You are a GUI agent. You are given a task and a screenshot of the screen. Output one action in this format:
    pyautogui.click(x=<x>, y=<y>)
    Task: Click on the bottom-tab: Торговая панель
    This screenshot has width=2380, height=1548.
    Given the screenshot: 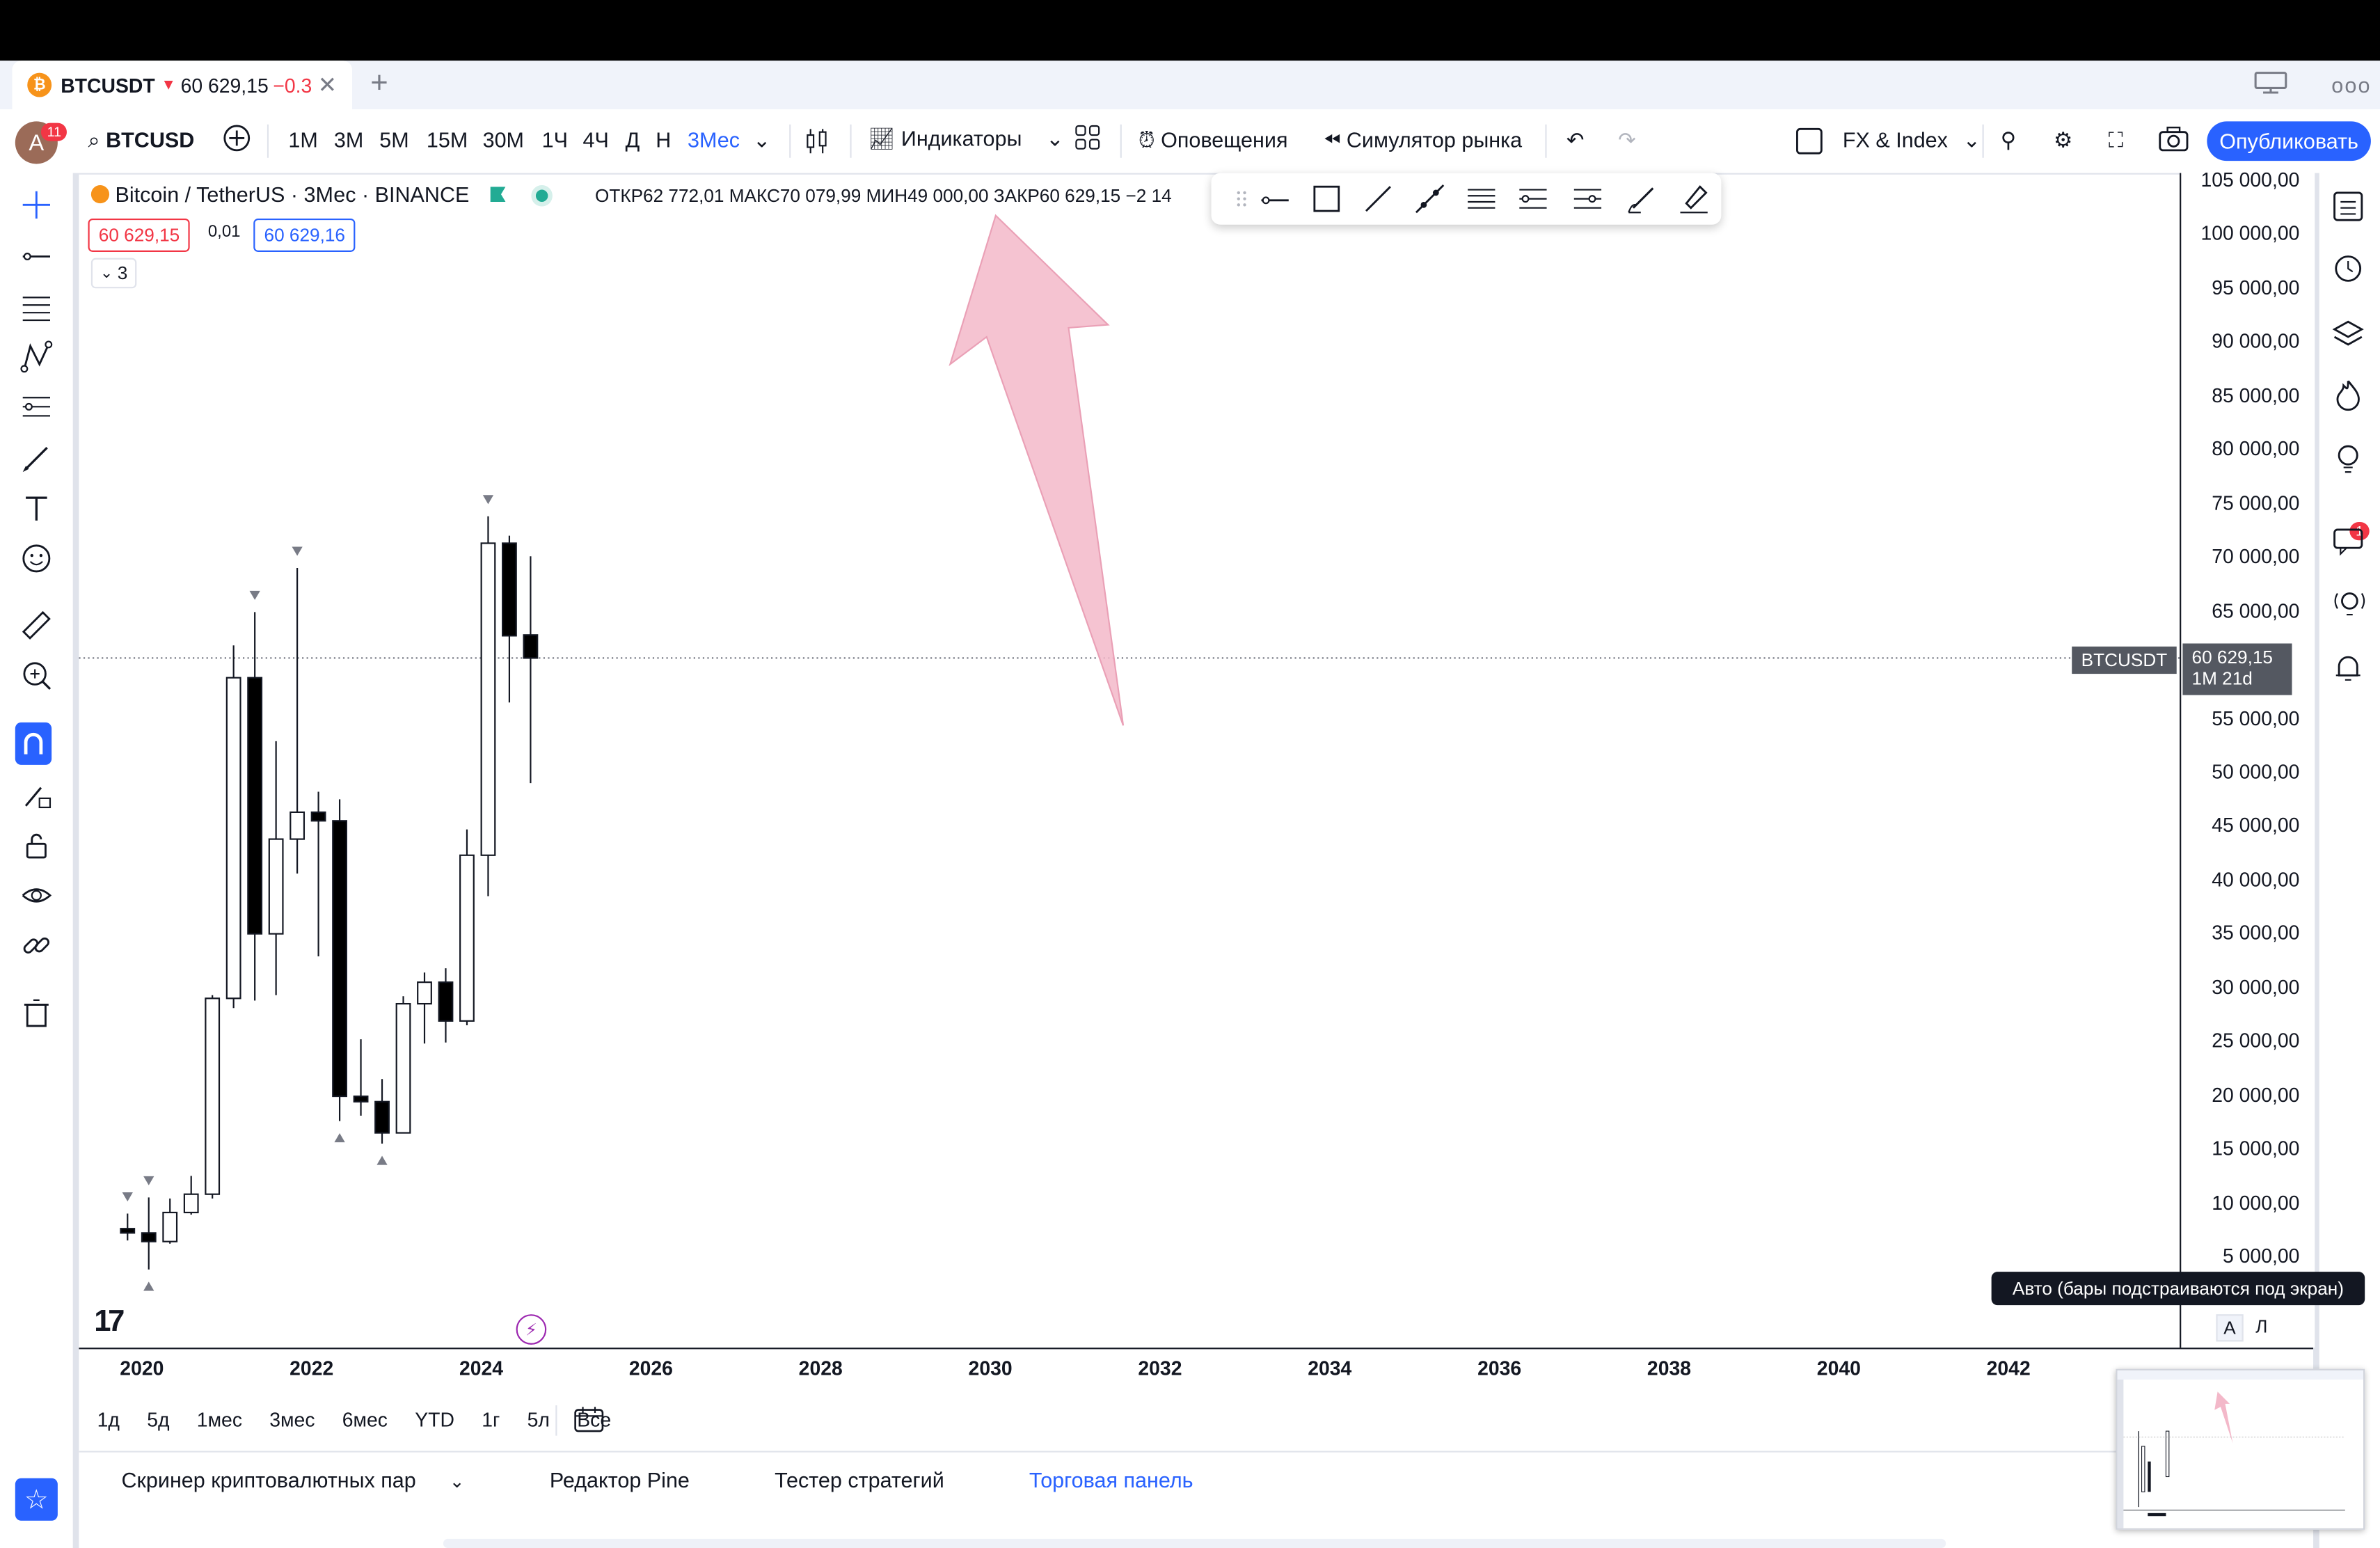 What is the action you would take?
    pyautogui.click(x=1111, y=1479)
    